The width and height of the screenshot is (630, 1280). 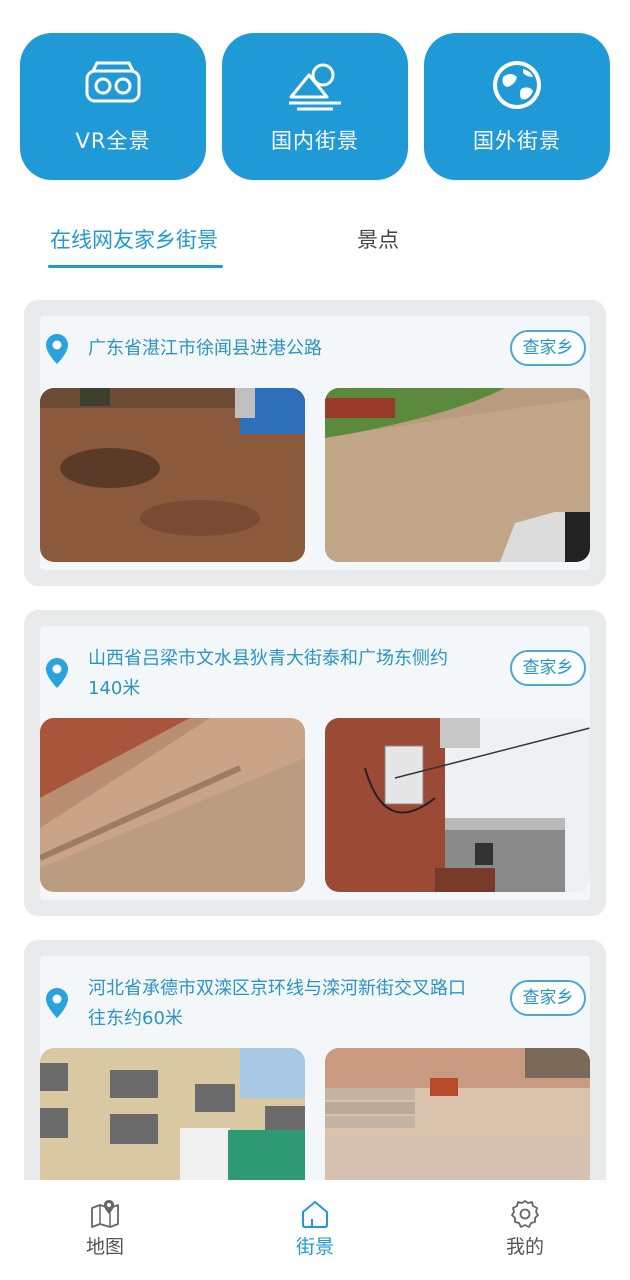 I want to click on nav-streetview: 街景, so click(x=315, y=1230).